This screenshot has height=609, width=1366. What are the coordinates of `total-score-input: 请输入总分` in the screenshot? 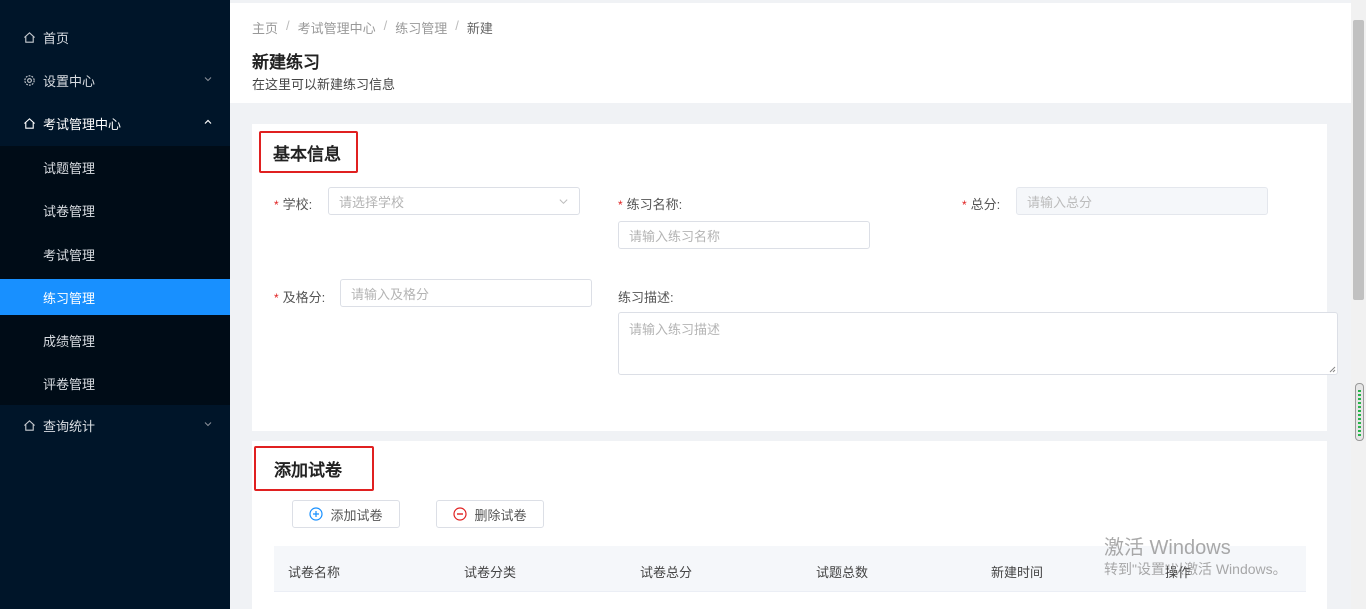 It's located at (1142, 201).